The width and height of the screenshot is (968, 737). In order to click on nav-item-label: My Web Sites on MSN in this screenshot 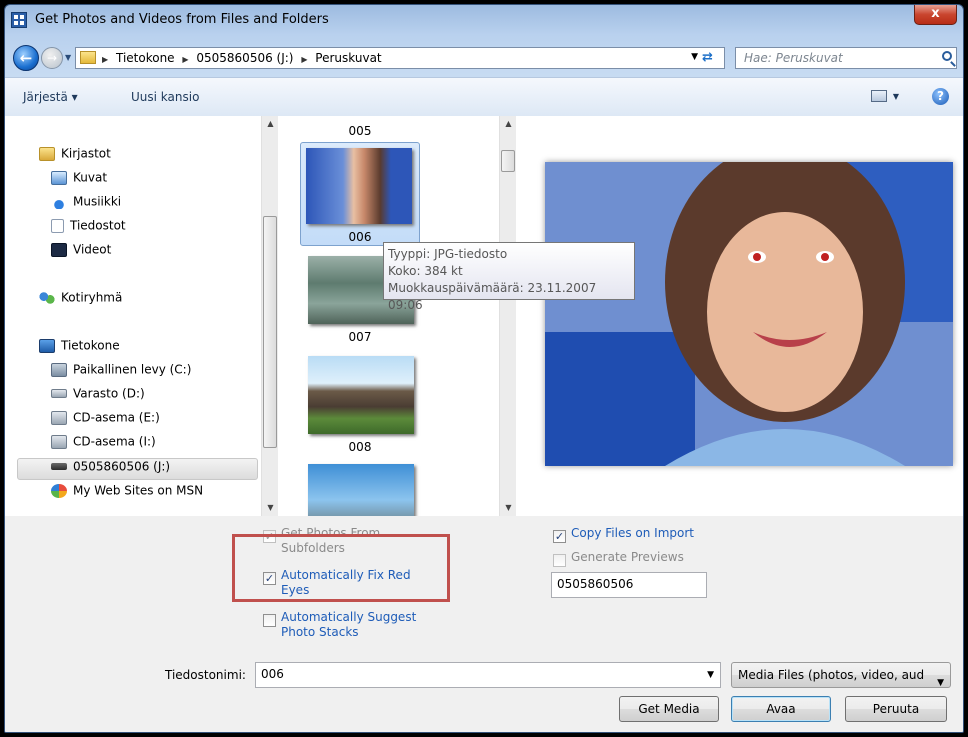, I will do `click(138, 490)`.